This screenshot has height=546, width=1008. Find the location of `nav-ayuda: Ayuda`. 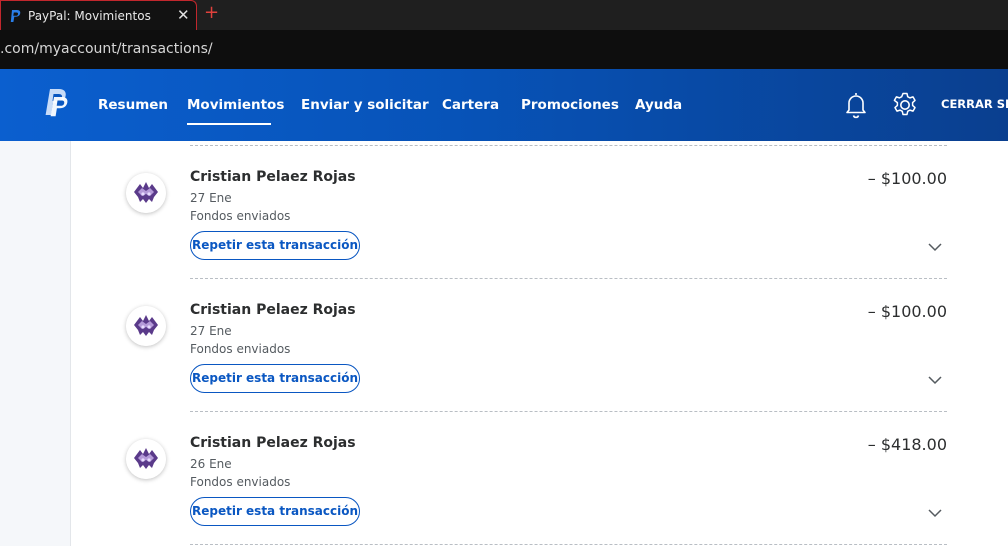

nav-ayuda: Ayuda is located at coordinates (658, 105).